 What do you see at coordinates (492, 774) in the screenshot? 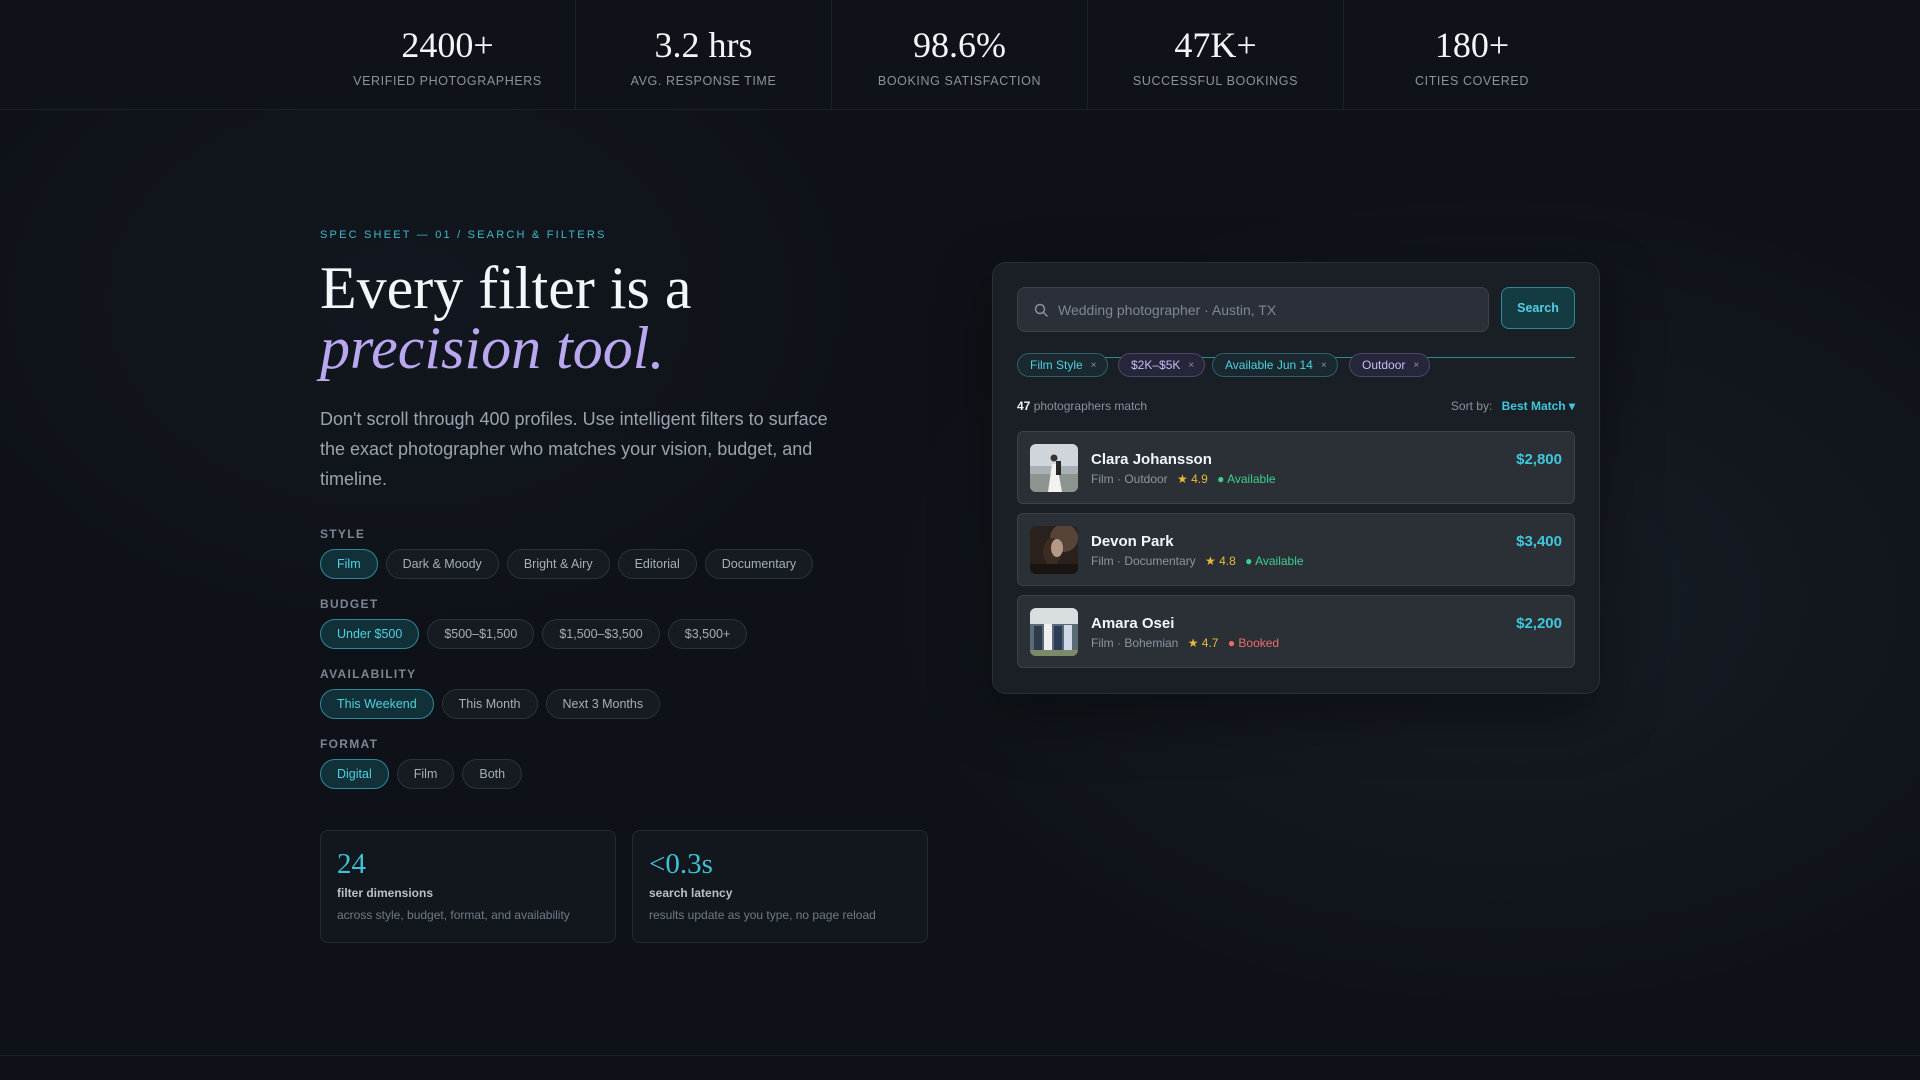
I see `chip-format-both: Both` at bounding box center [492, 774].